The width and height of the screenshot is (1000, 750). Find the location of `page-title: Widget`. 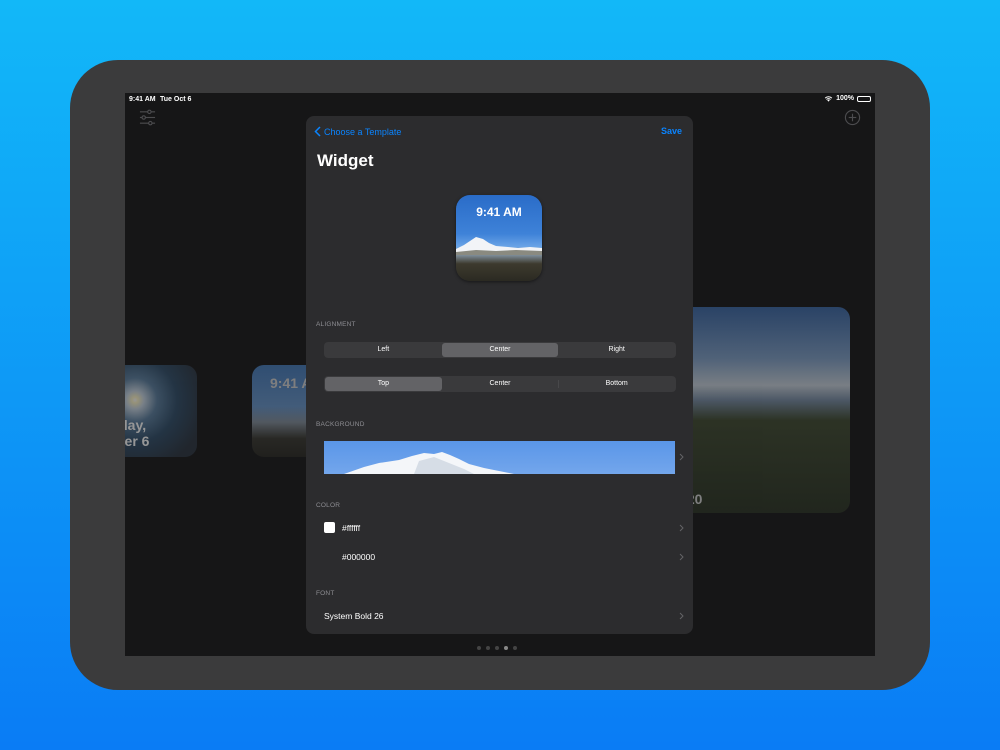

page-title: Widget is located at coordinates (345, 160).